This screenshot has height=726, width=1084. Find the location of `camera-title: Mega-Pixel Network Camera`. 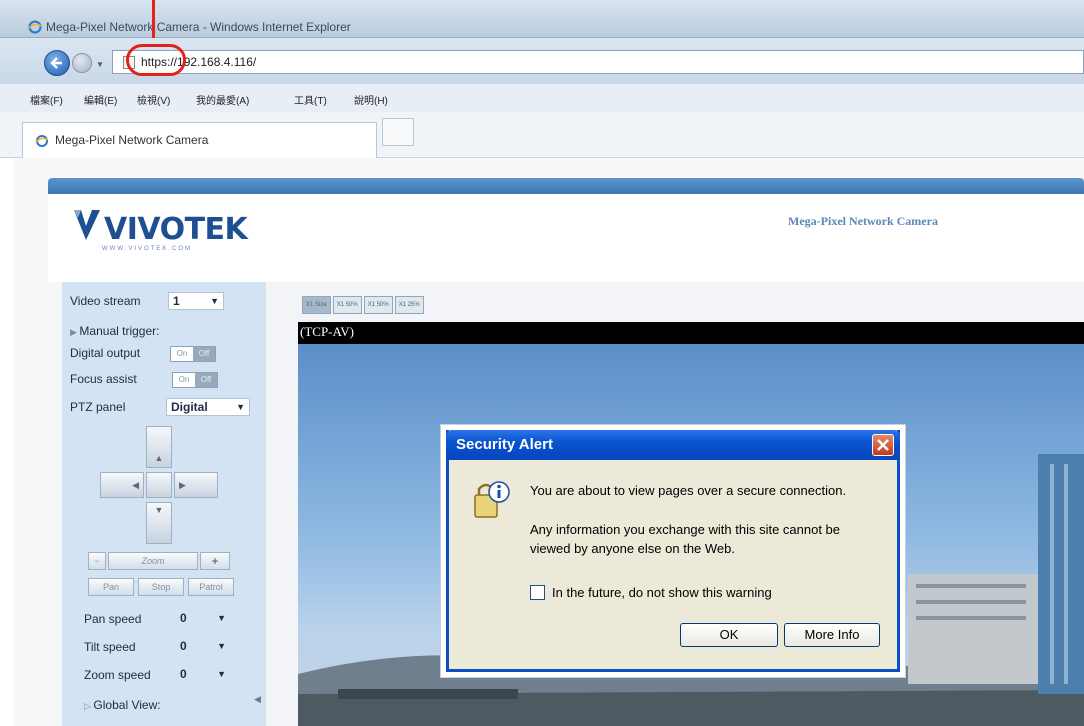

camera-title: Mega-Pixel Network Camera is located at coordinates (863, 221).